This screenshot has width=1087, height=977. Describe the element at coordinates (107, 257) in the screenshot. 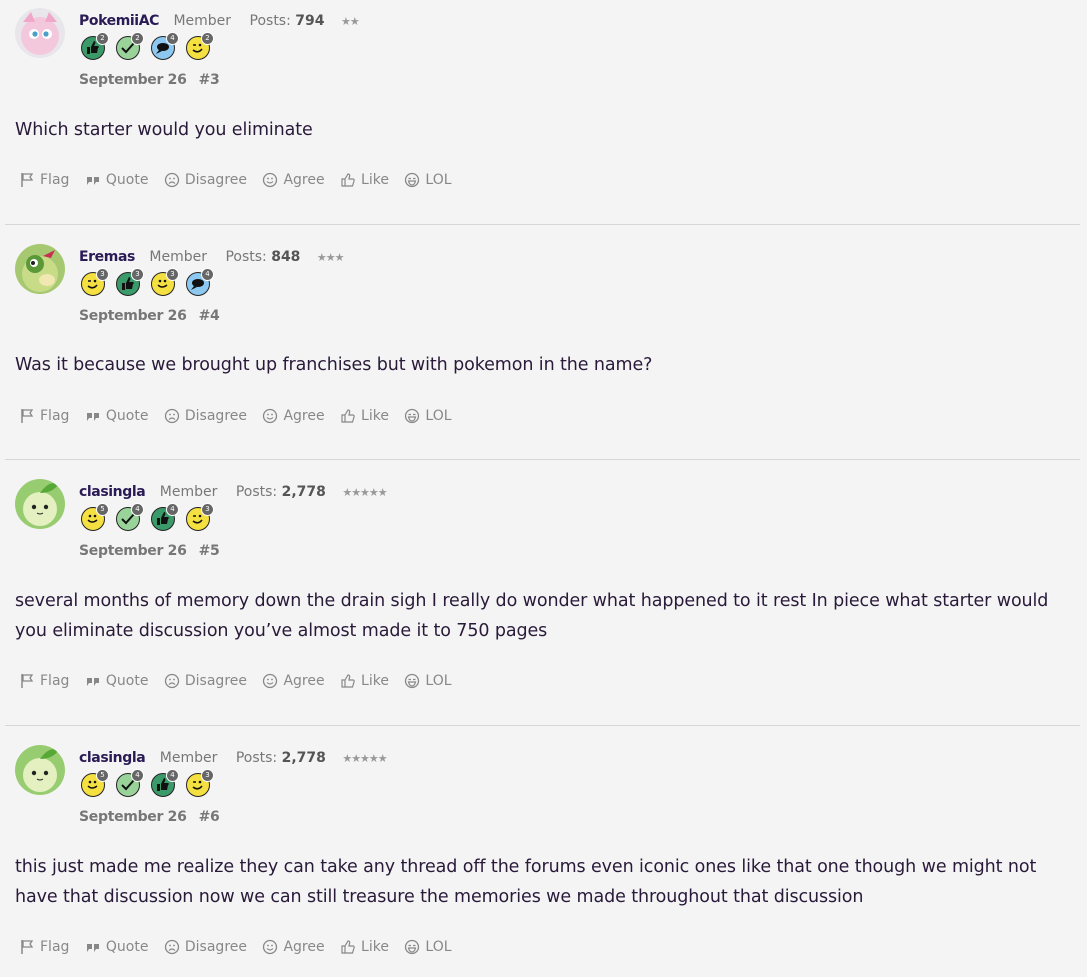

I see `username: Eremas` at that location.